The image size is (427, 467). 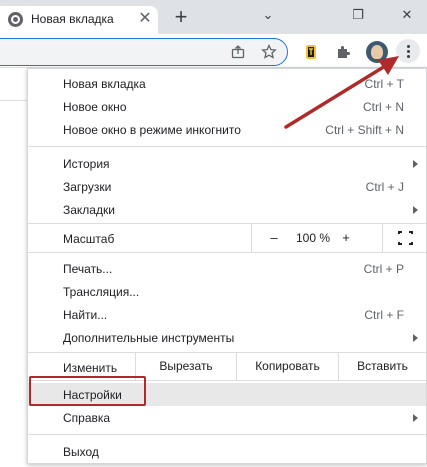 What do you see at coordinates (227, 209) in the screenshot?
I see `menu-item-bookmarks: Закладки` at bounding box center [227, 209].